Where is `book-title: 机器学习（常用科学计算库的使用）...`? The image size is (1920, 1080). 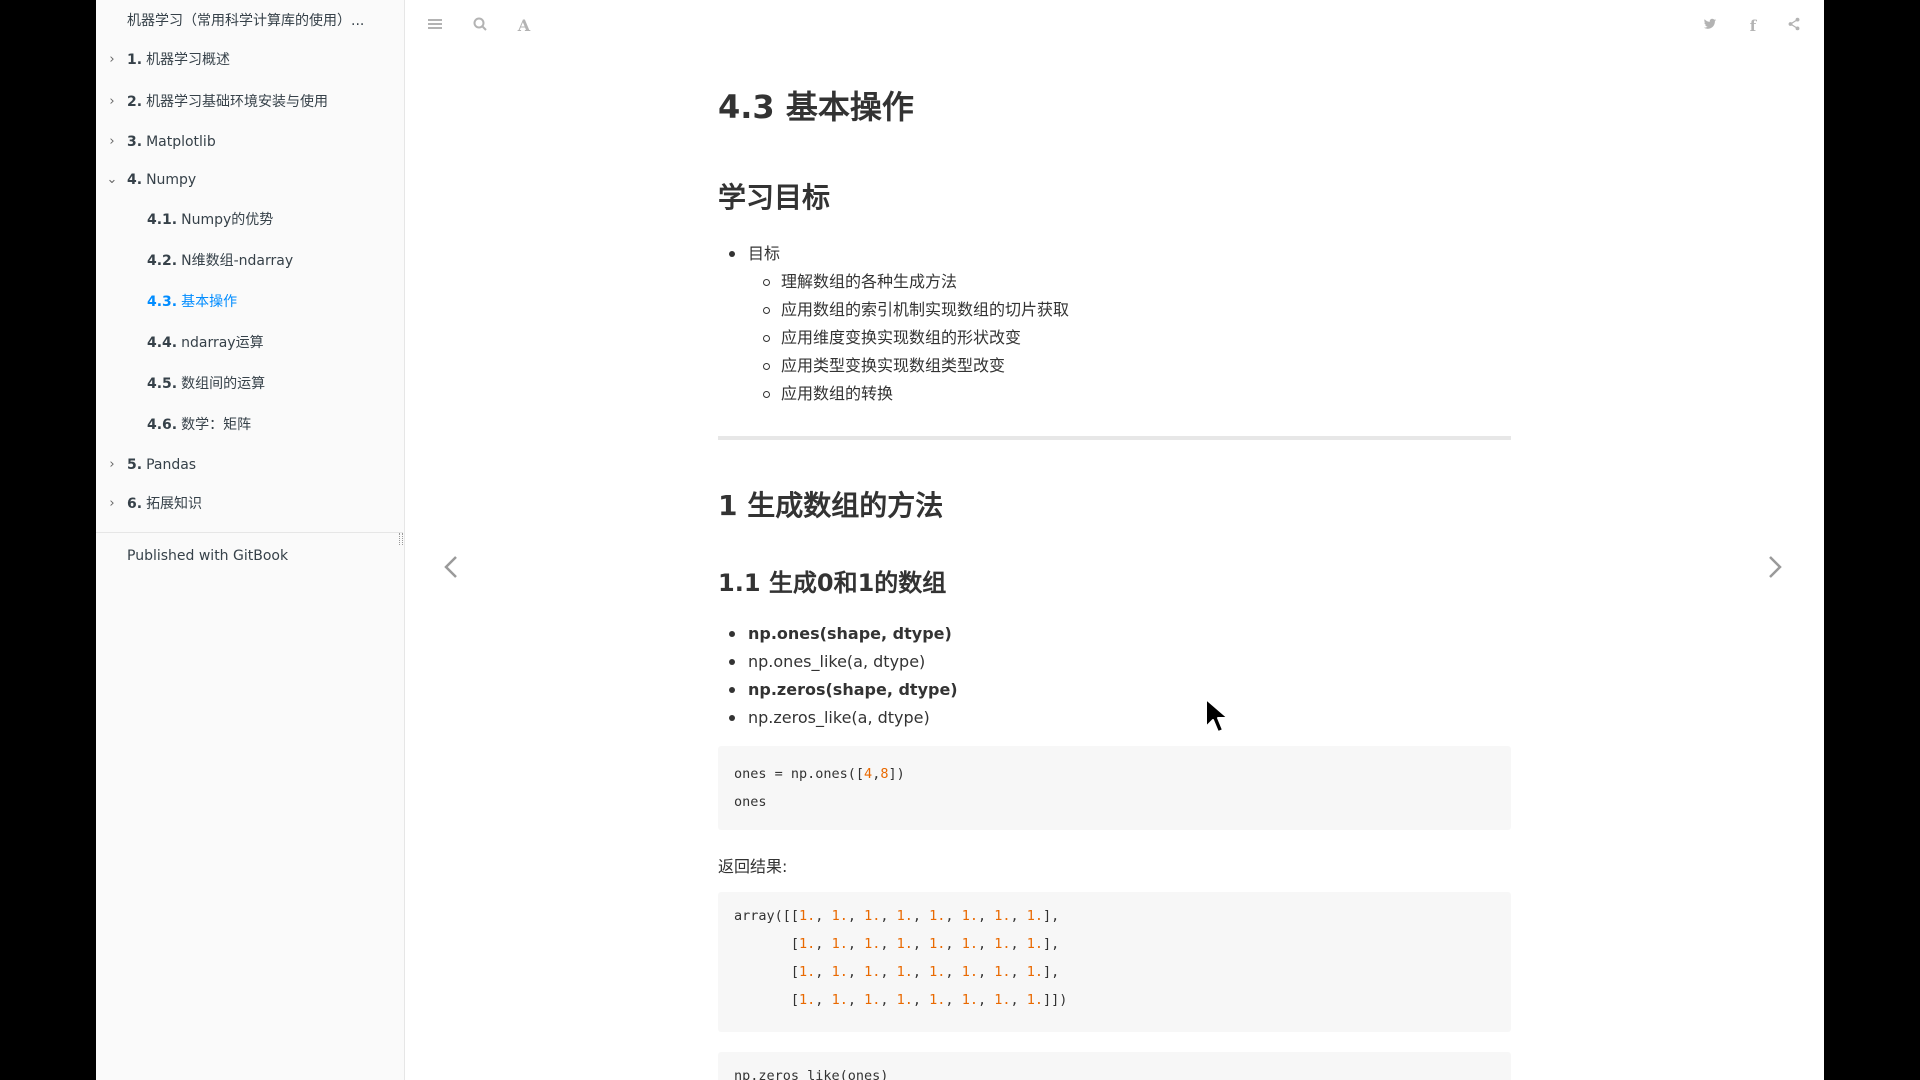 book-title: 机器学习（常用科学计算库的使用）... is located at coordinates (259, 20).